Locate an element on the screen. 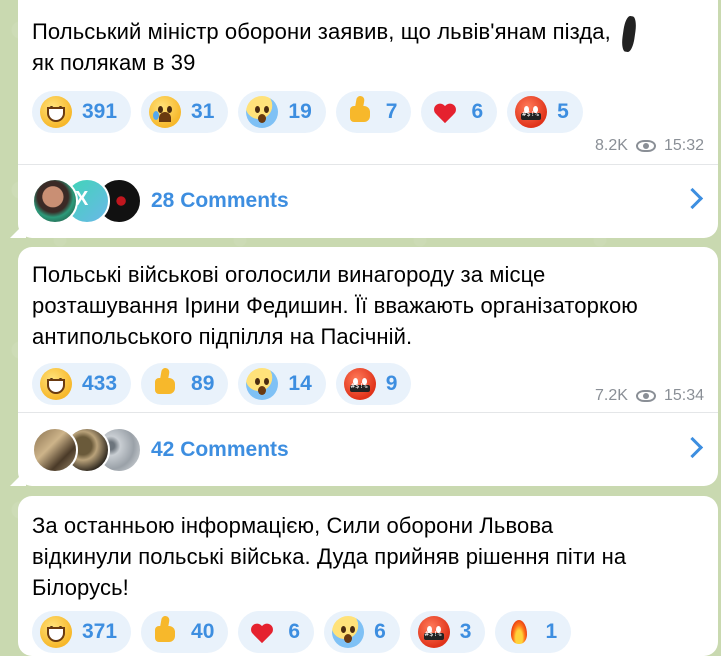 Image resolution: width=721 pixels, height=656 pixels. comments-button: X 28 Comments is located at coordinates (368, 201).